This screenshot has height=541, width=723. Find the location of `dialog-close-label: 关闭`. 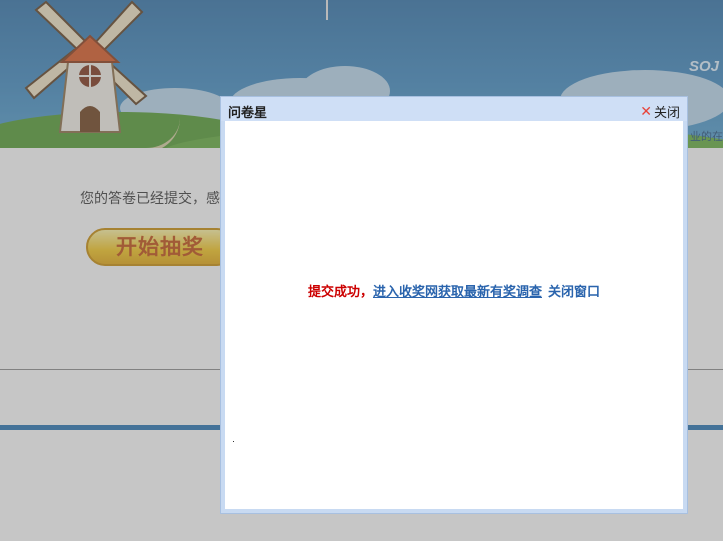

dialog-close-label: 关闭 is located at coordinates (666, 113).